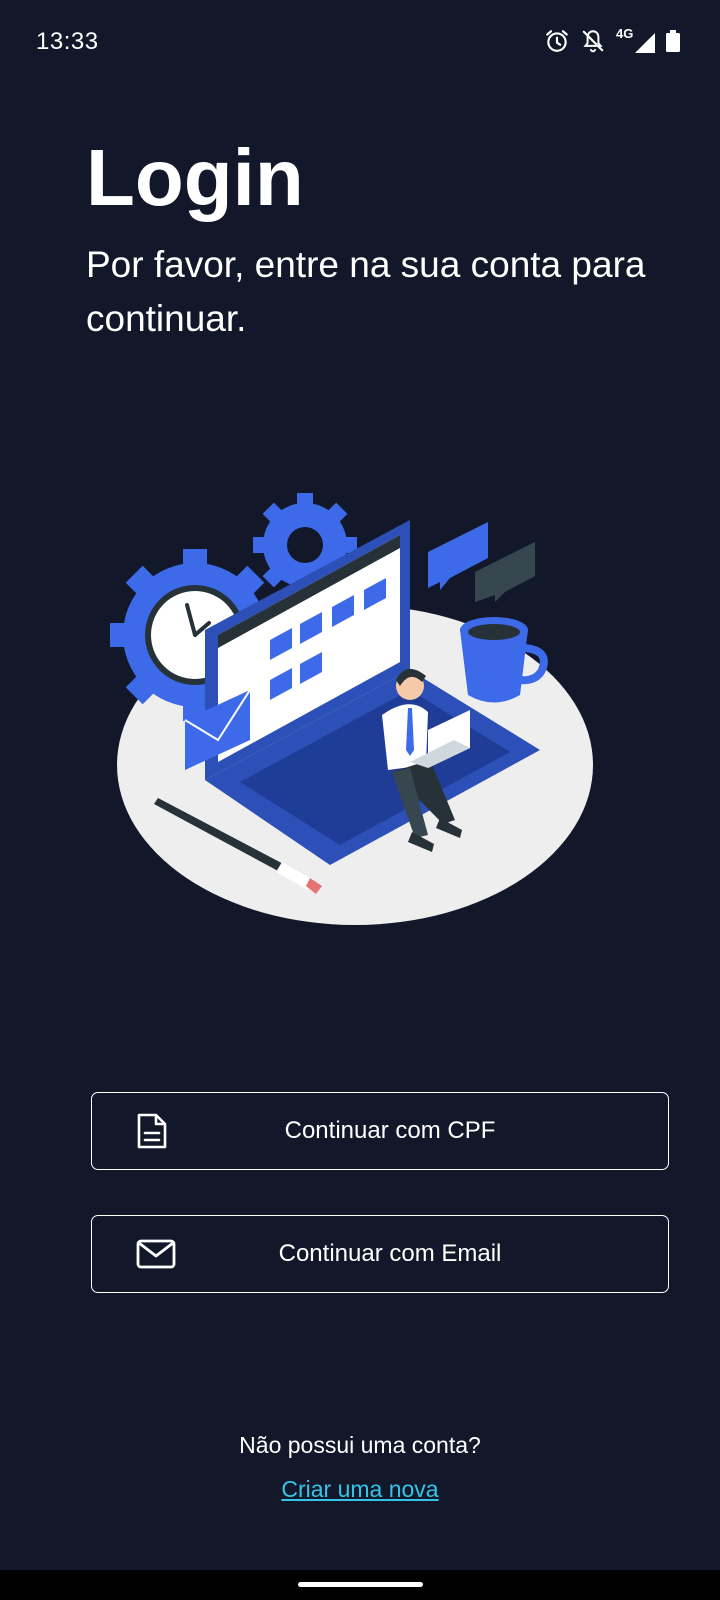  Describe the element at coordinates (360, 1445) in the screenshot. I see `no-account-prompt: Não possui uma conta?` at that location.